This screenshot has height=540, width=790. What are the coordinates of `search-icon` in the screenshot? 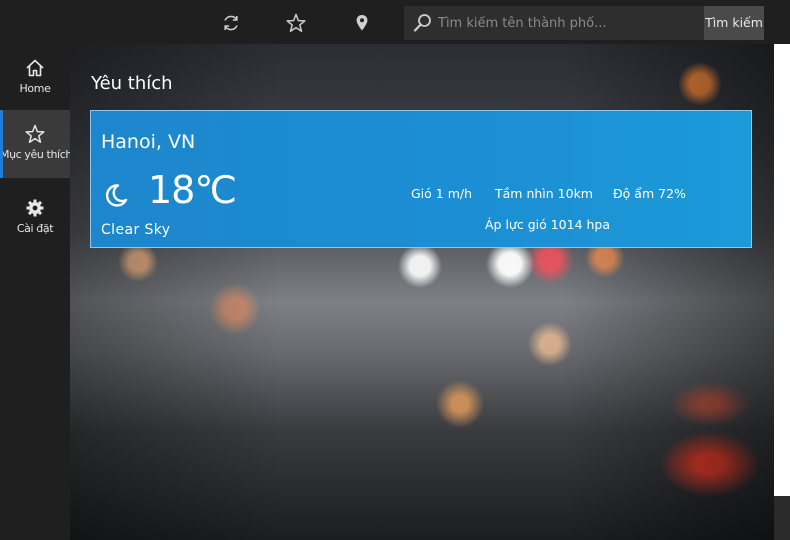 It's located at (423, 23).